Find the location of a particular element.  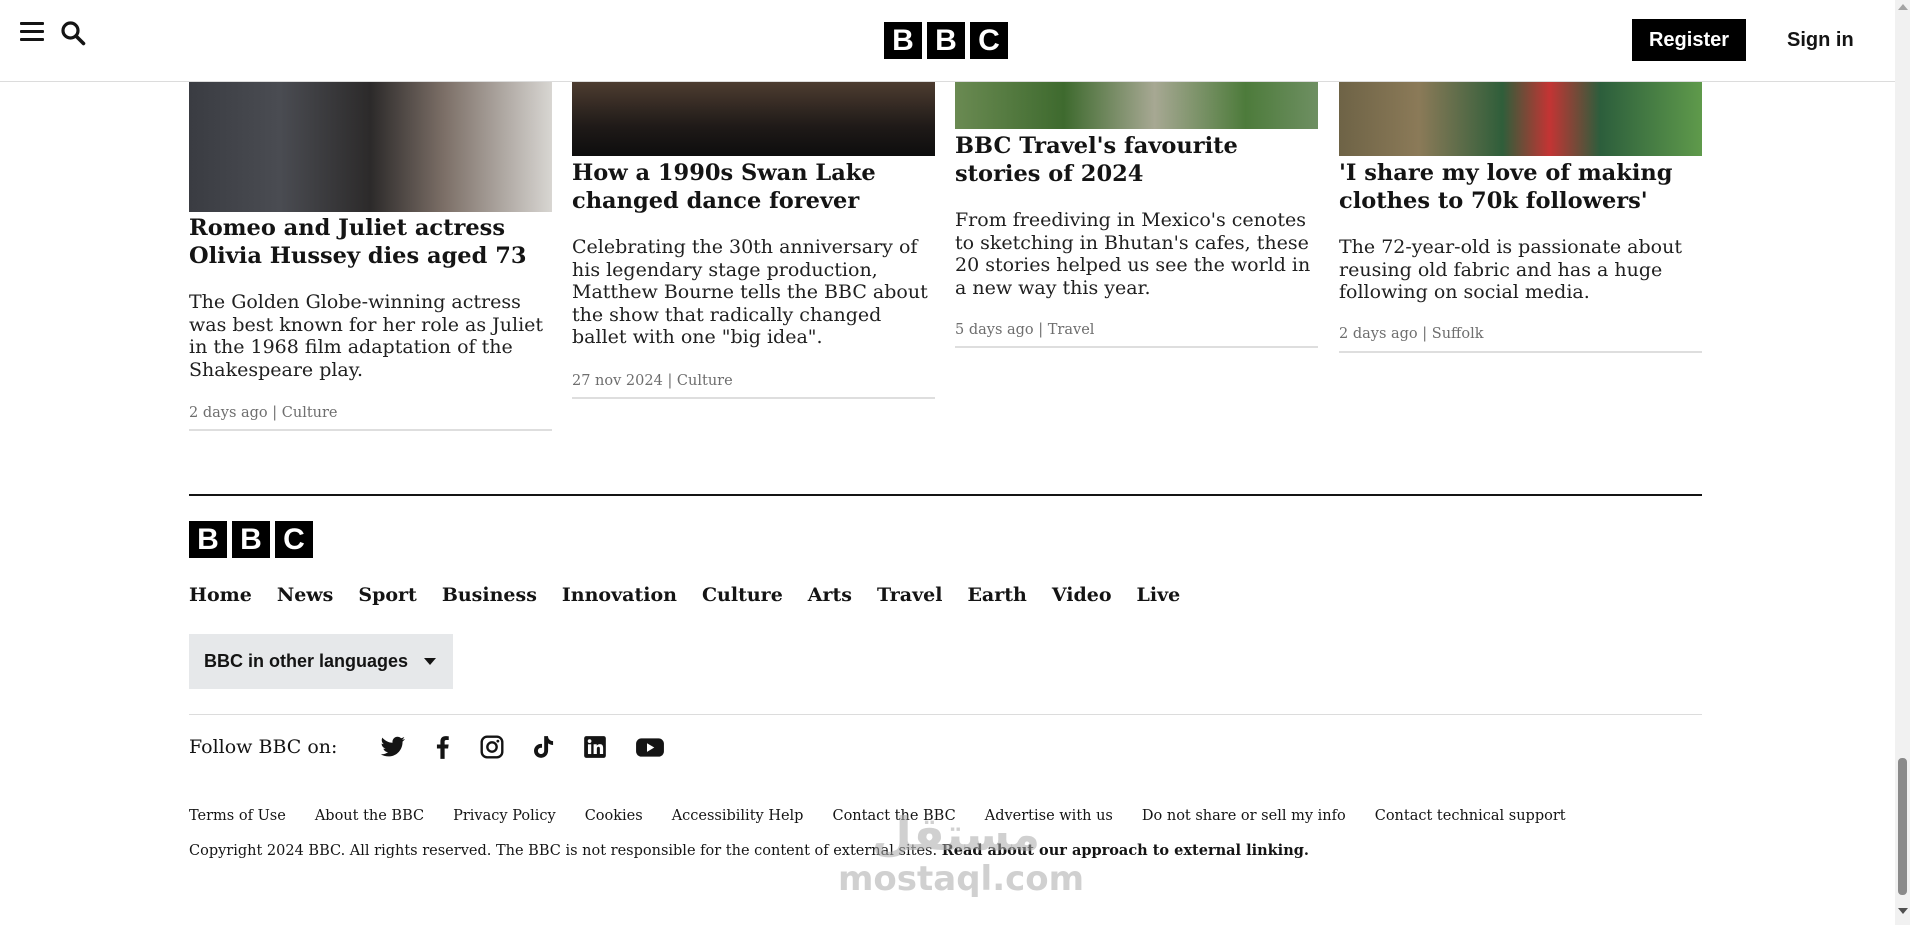

footer-nav-arts: Arts is located at coordinates (830, 595).